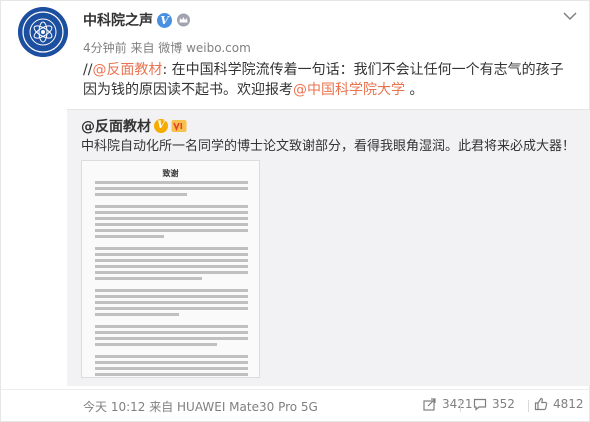 The width and height of the screenshot is (590, 422). I want to click on like-button: 4812, so click(559, 404).